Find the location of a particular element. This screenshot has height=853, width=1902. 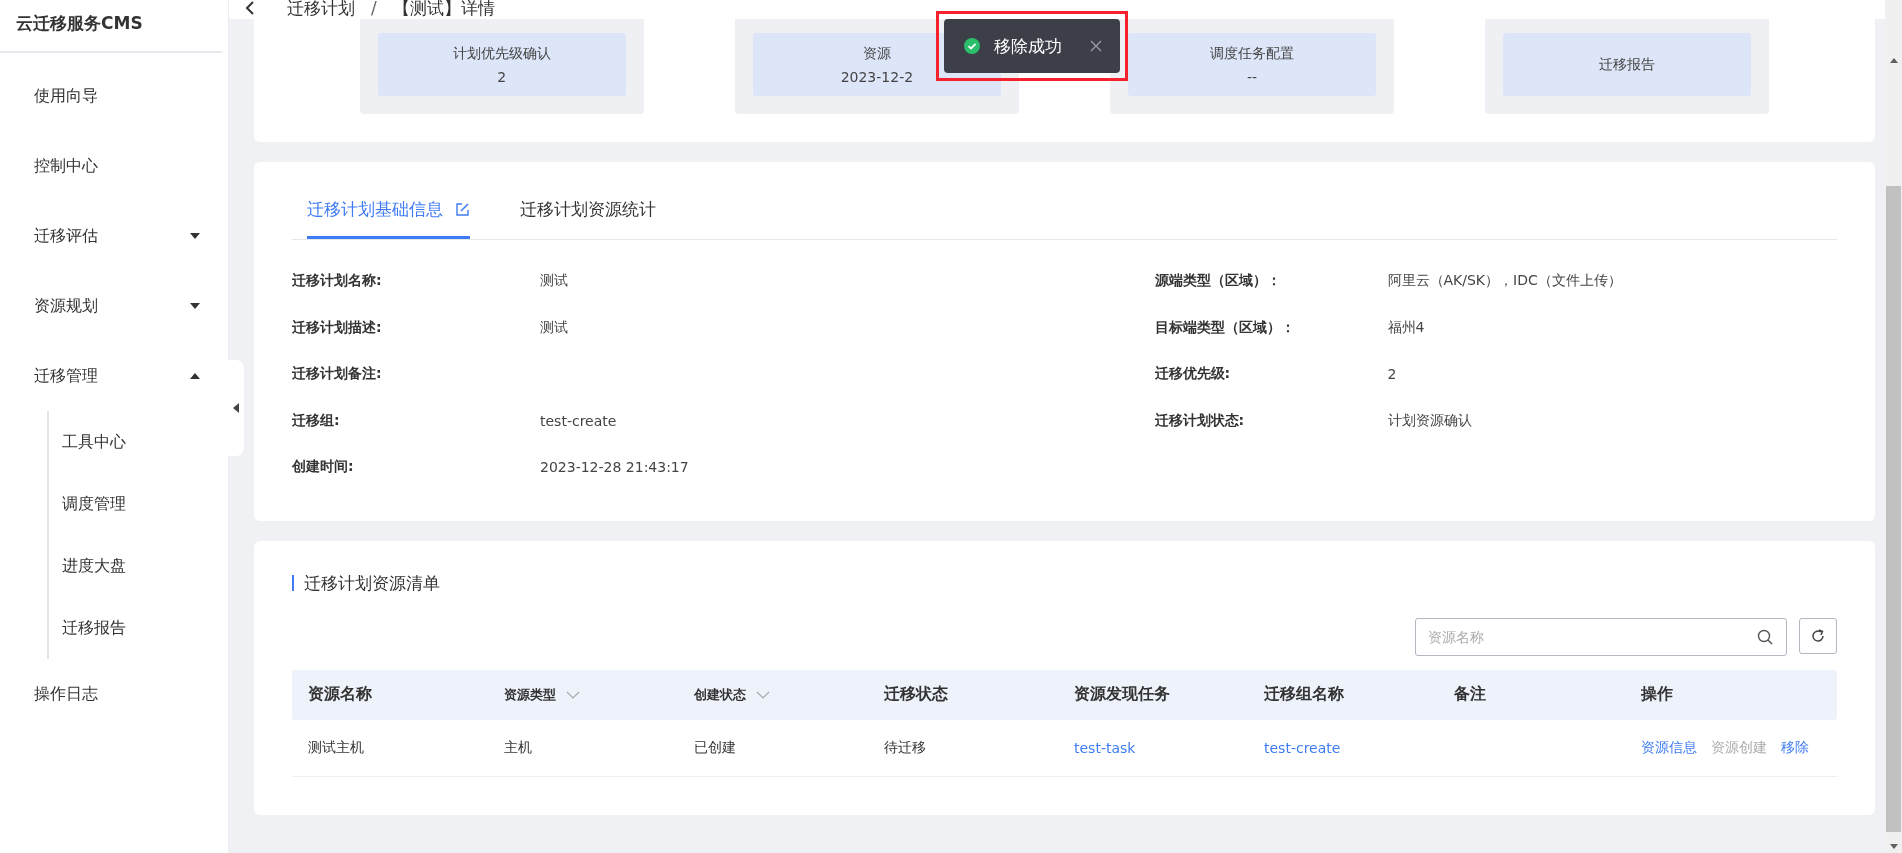

submenu-item: 调度管理 is located at coordinates (138, 504).